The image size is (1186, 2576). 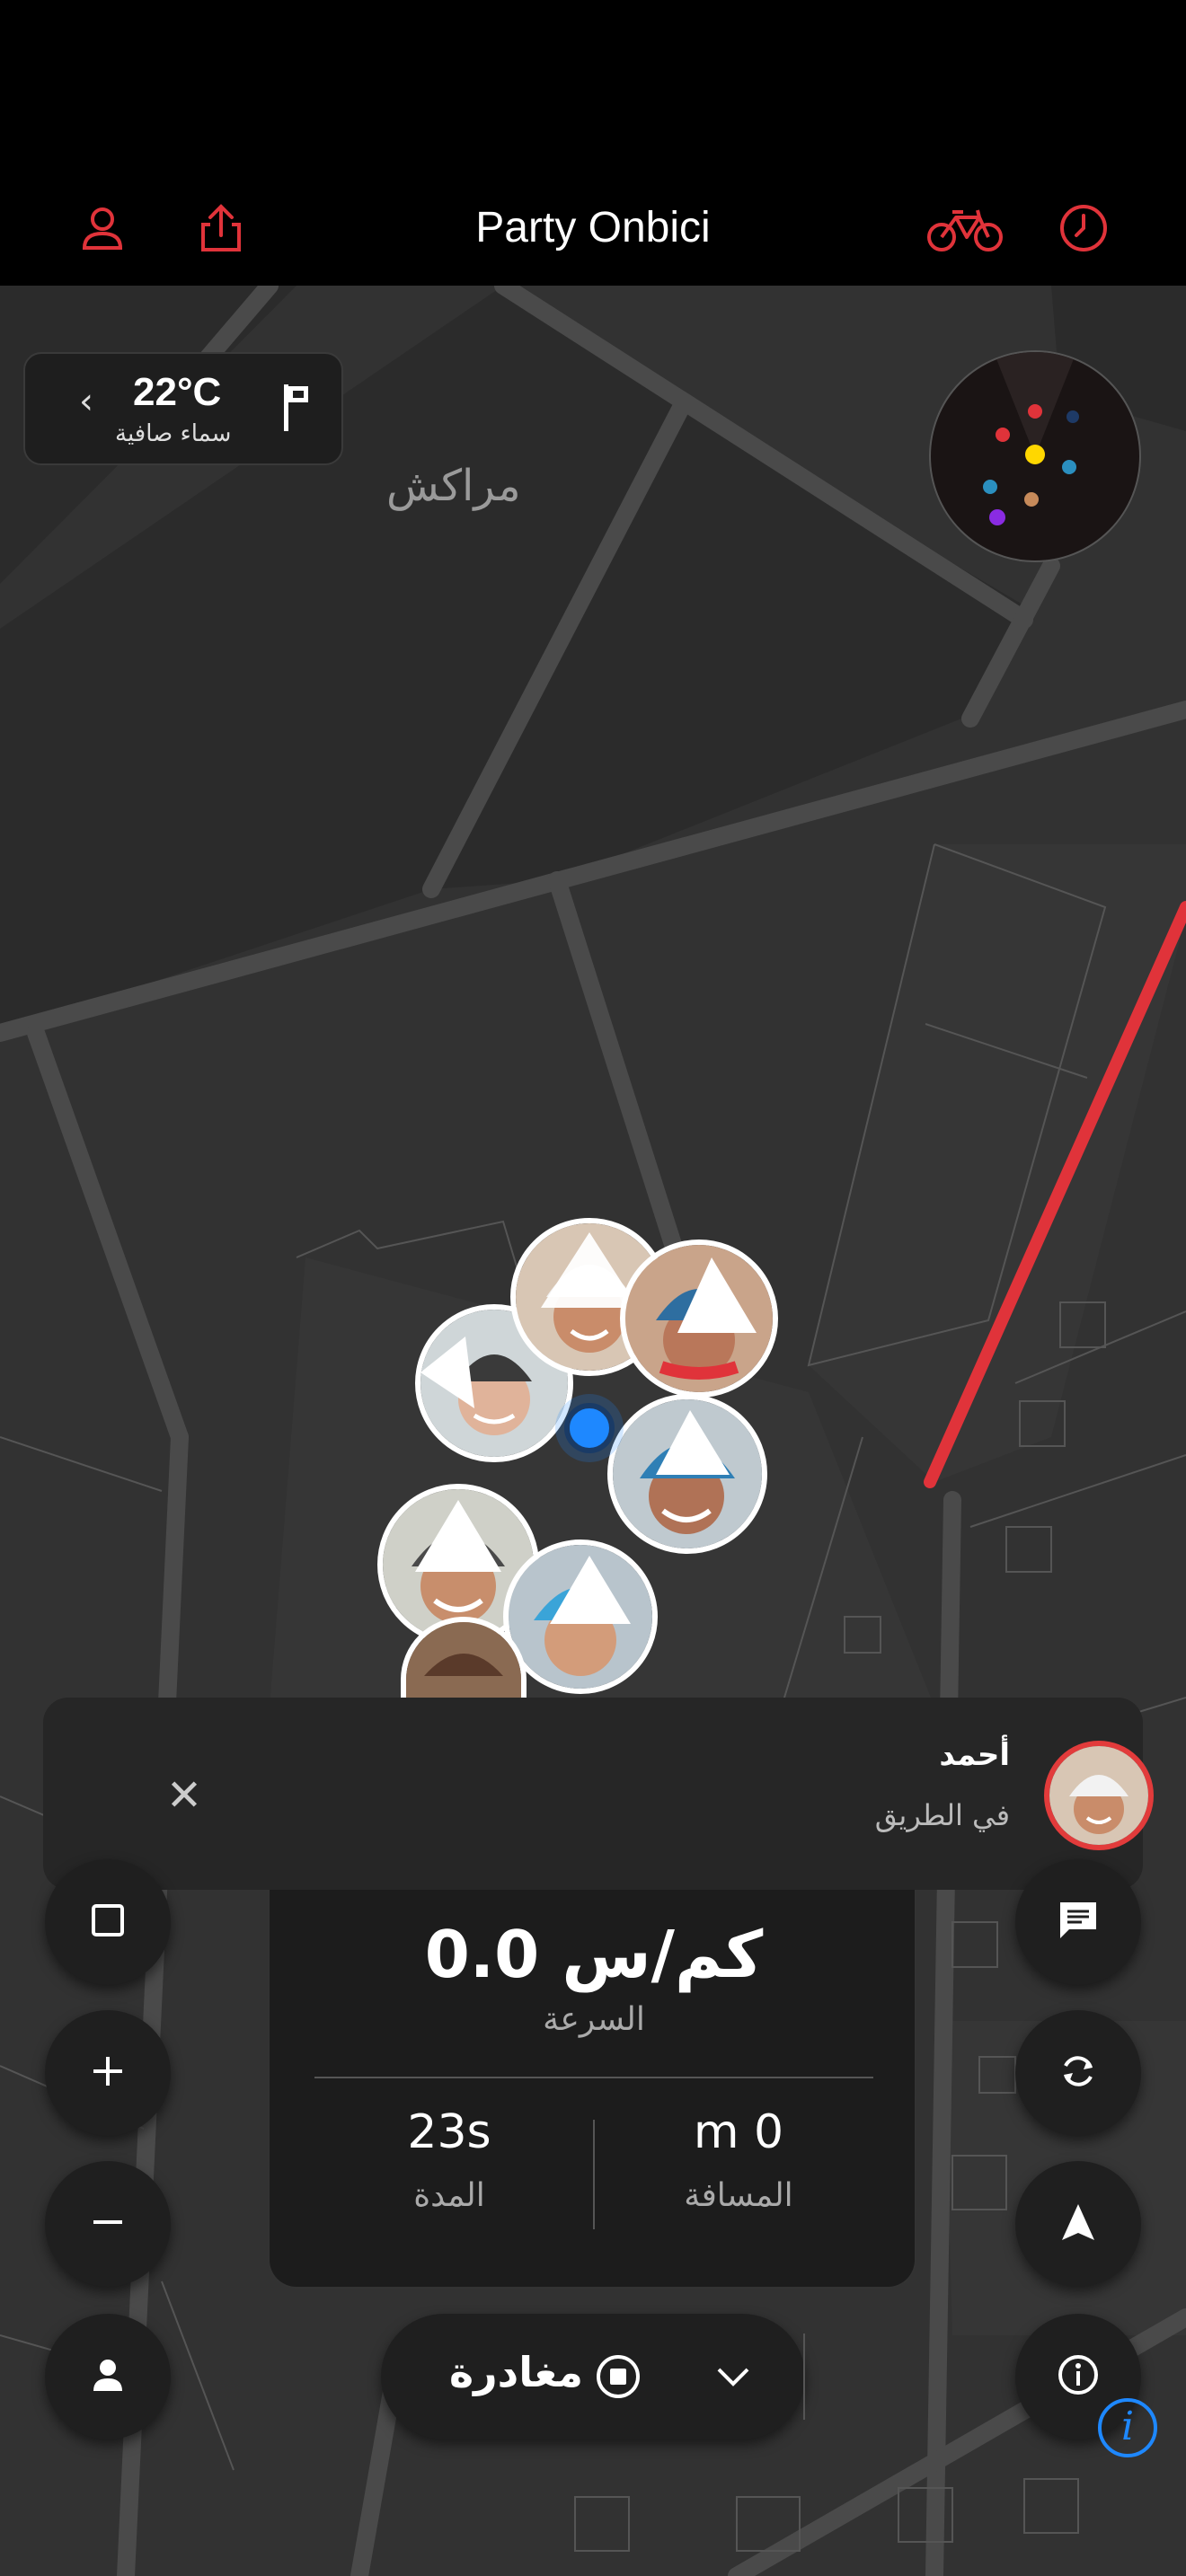 What do you see at coordinates (221, 228) in the screenshot?
I see `share-icon` at bounding box center [221, 228].